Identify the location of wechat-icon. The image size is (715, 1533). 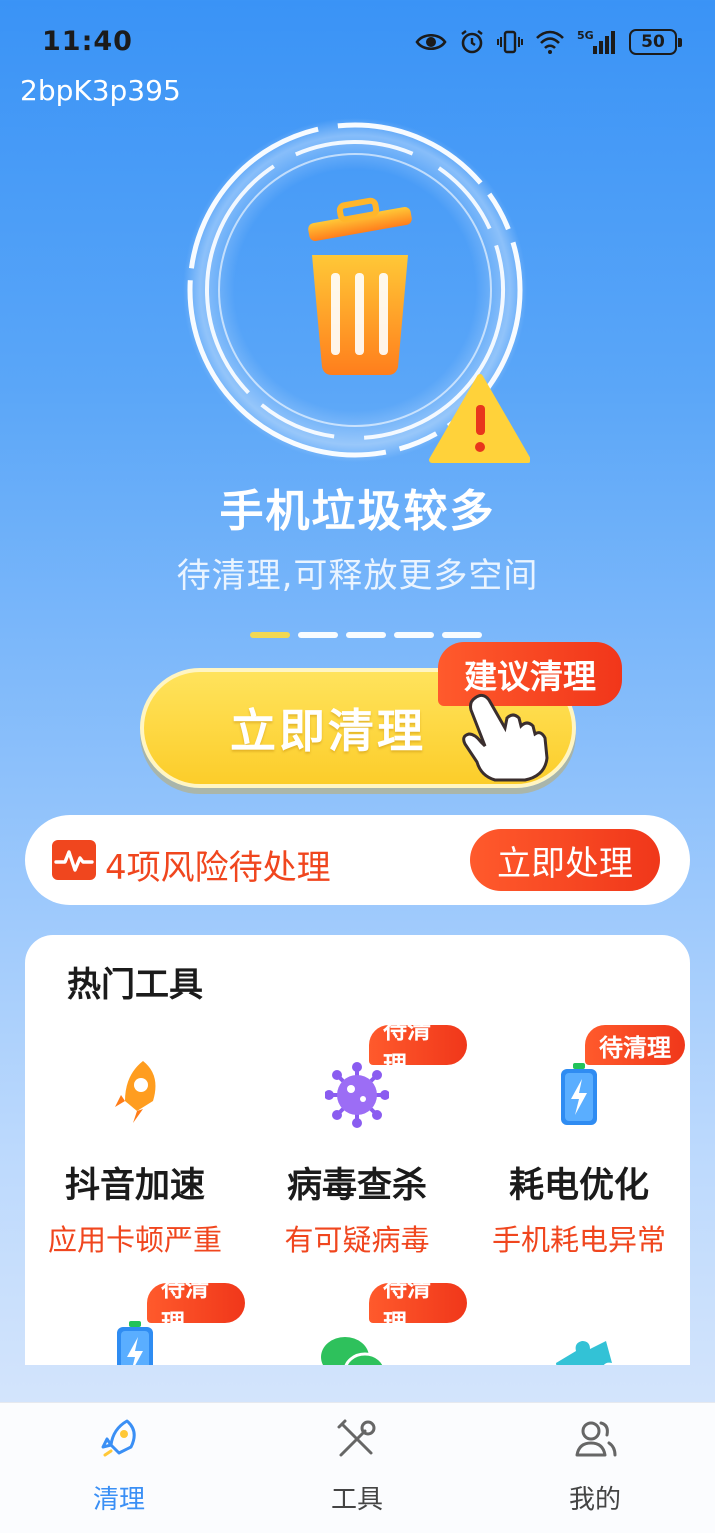
(353, 1351).